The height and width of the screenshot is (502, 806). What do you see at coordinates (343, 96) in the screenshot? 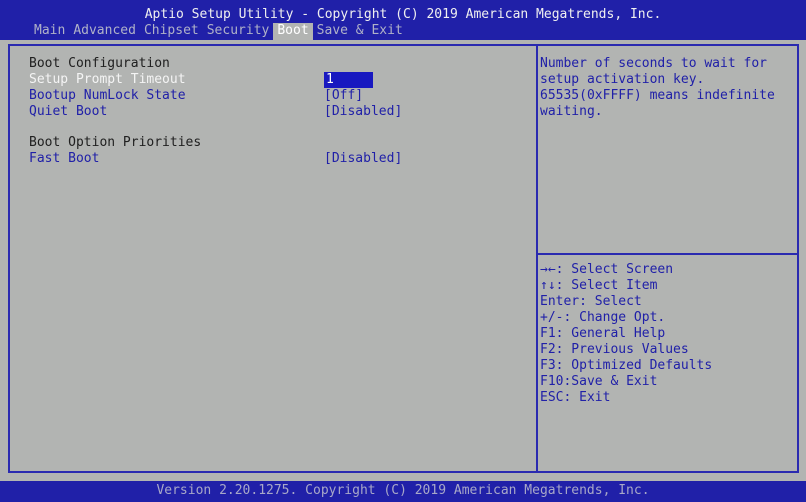
I see `bootup-numlock-value: [Off]` at bounding box center [343, 96].